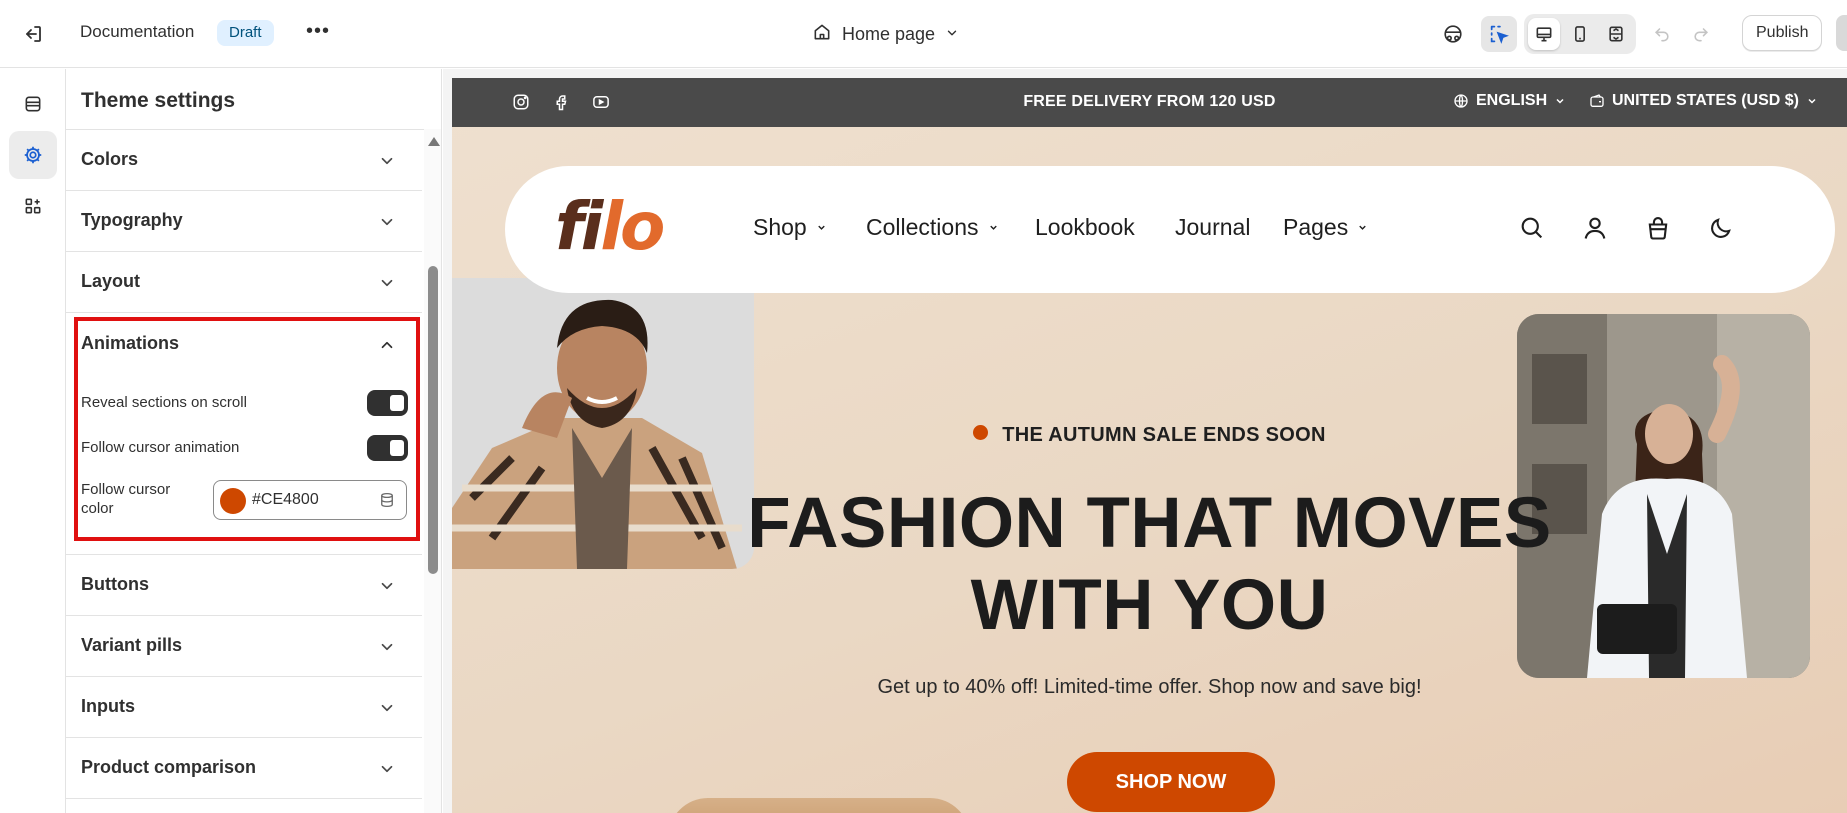 The image size is (1847, 813). Describe the element at coordinates (1701, 34) in the screenshot. I see `redo-icon` at that location.